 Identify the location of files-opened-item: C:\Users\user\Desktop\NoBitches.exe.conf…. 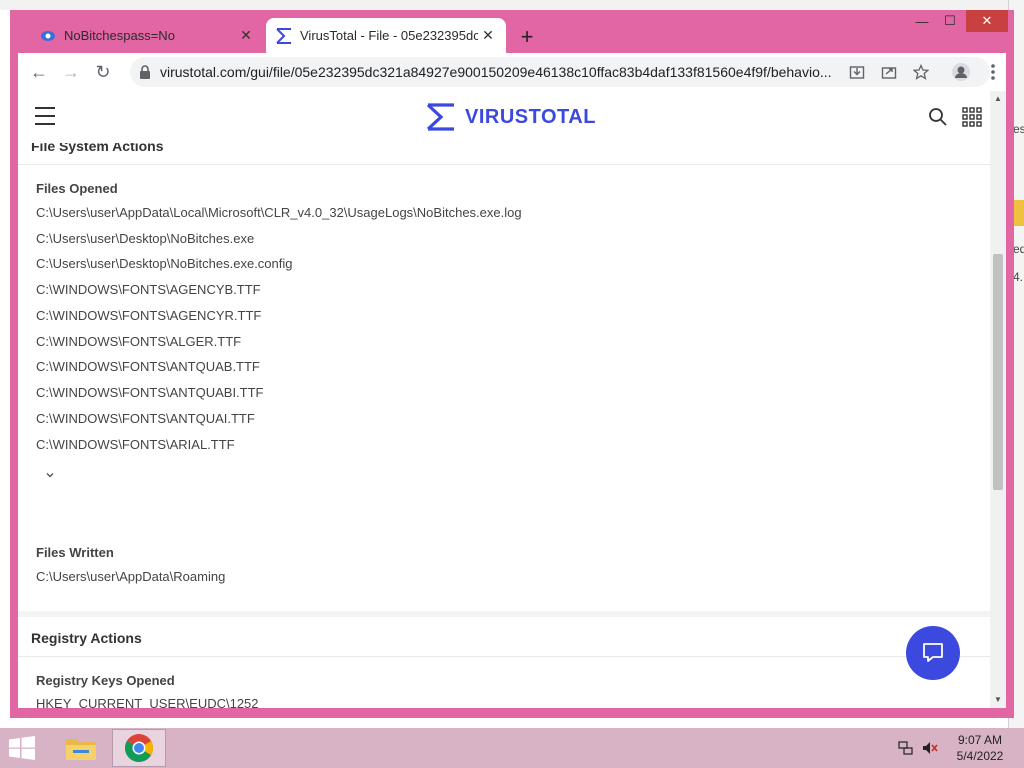
(164, 263).